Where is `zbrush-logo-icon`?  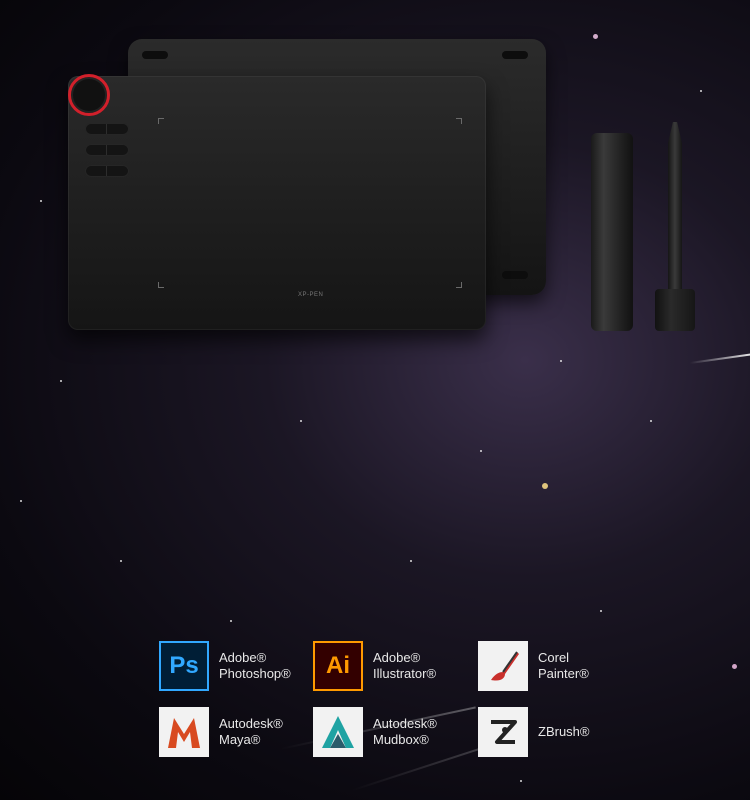
zbrush-logo-icon is located at coordinates (504, 732).